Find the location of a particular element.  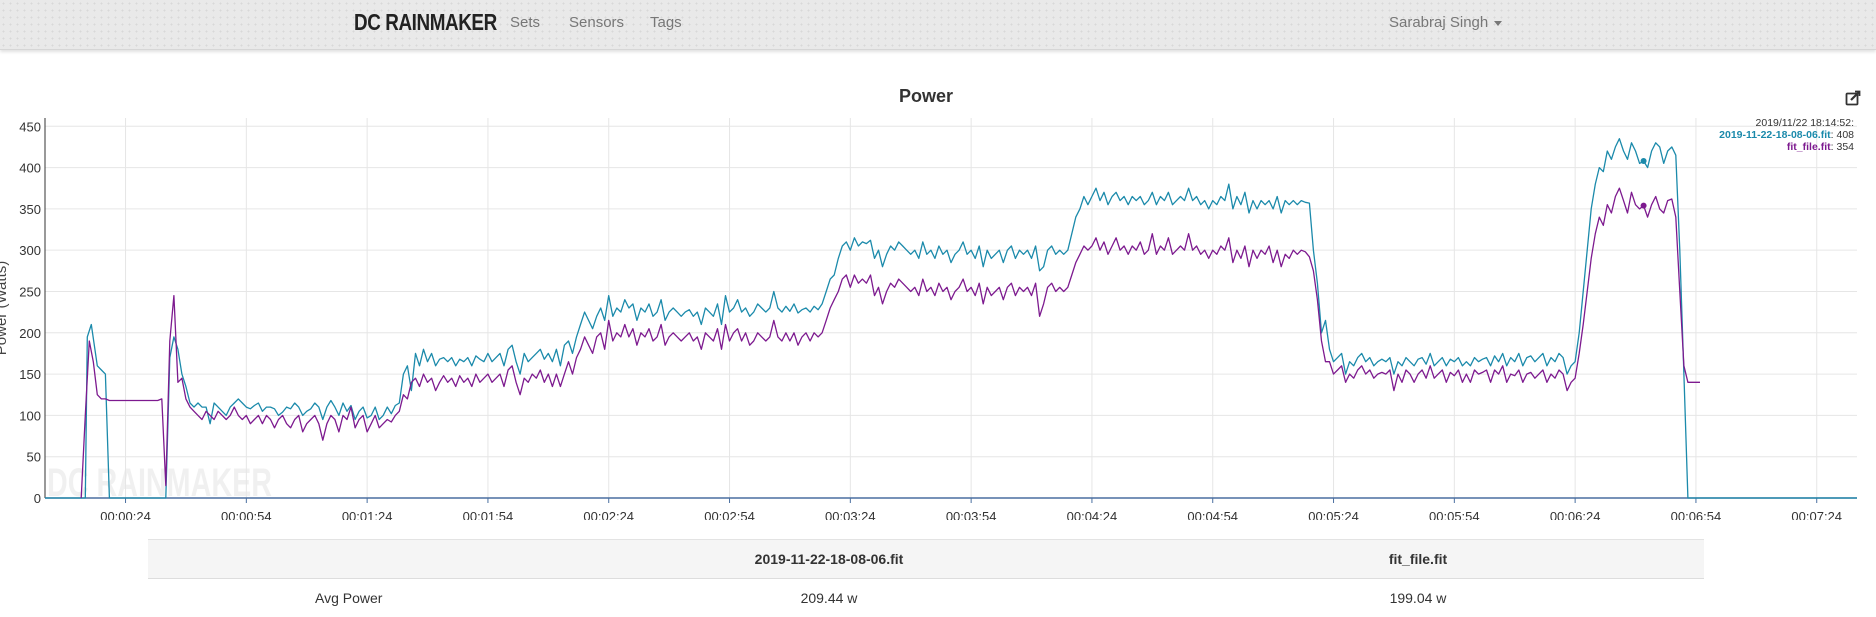

edit-export-icon is located at coordinates (1853, 98).